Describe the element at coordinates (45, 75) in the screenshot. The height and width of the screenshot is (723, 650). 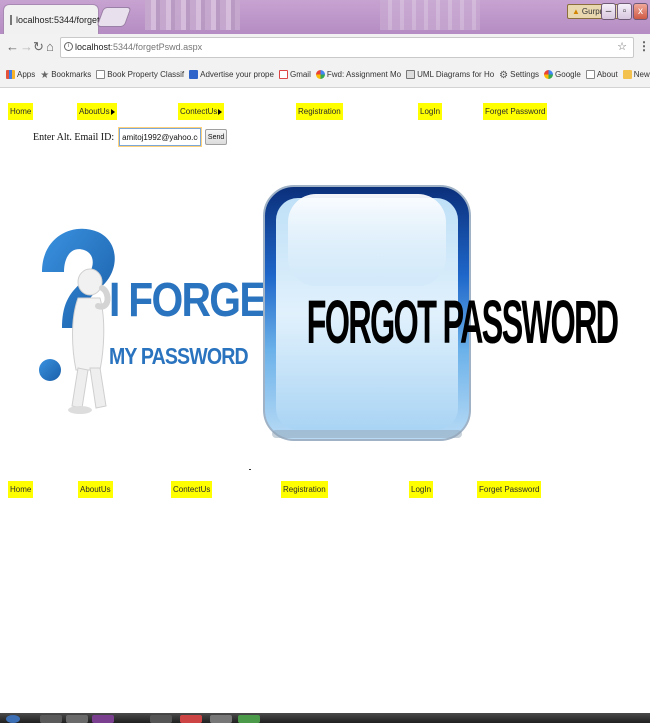
I see `star-icon: ★` at that location.